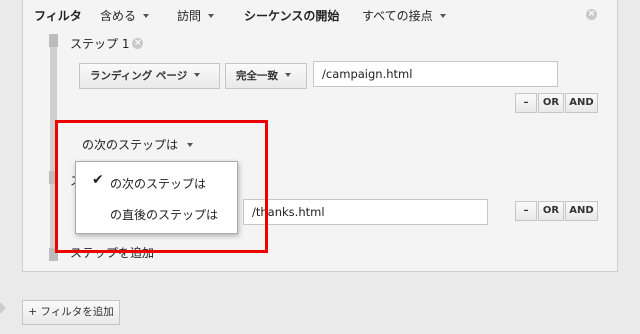 This screenshot has height=334, width=640. What do you see at coordinates (118, 16) in the screenshot?
I see `include-label: 含める` at bounding box center [118, 16].